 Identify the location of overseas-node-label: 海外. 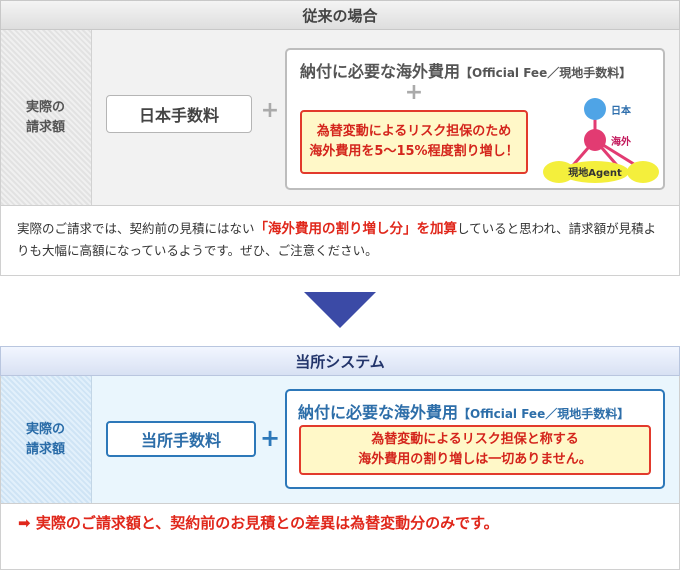
(621, 141).